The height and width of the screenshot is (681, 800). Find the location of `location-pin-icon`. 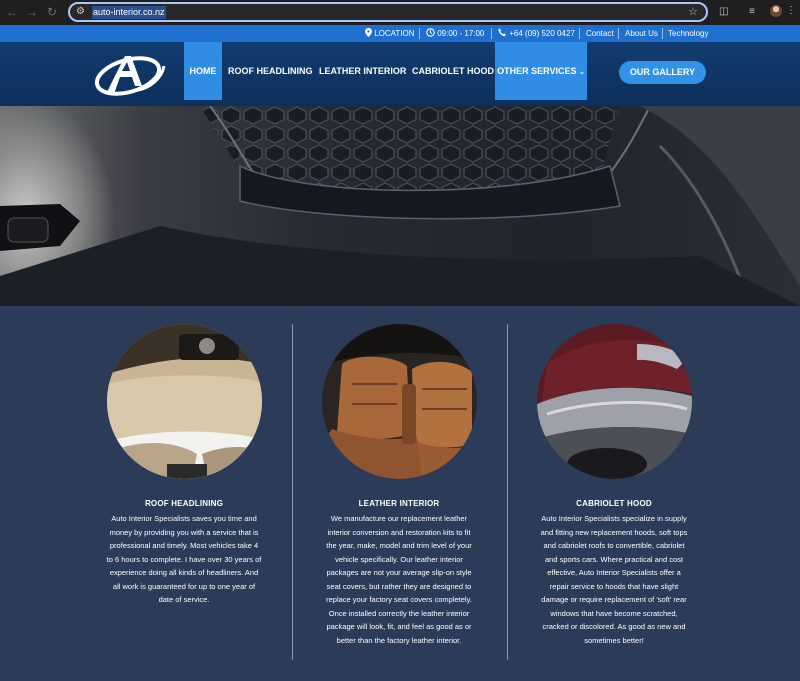

location-pin-icon is located at coordinates (368, 32).